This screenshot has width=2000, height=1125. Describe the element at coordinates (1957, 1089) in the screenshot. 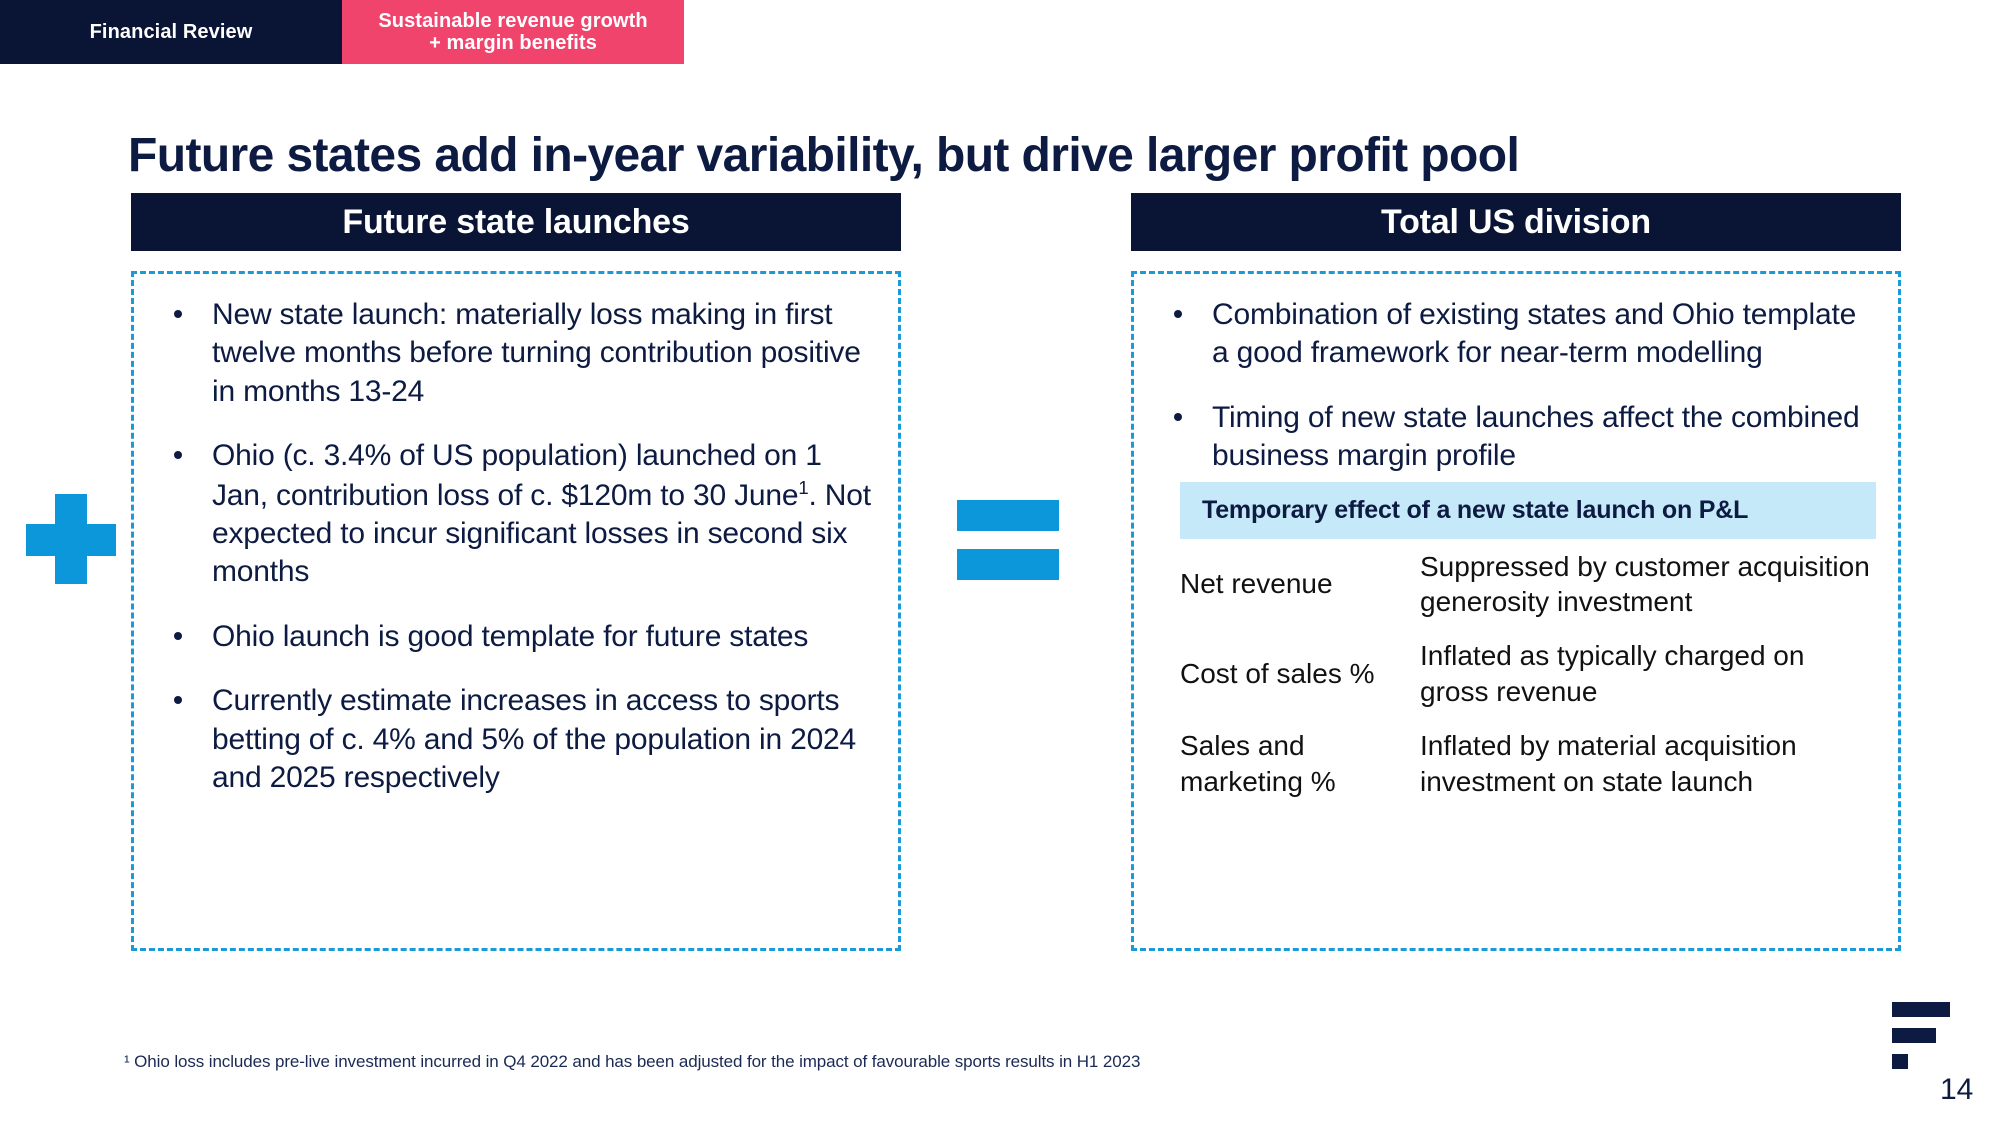

I see `page-number: 14` at that location.